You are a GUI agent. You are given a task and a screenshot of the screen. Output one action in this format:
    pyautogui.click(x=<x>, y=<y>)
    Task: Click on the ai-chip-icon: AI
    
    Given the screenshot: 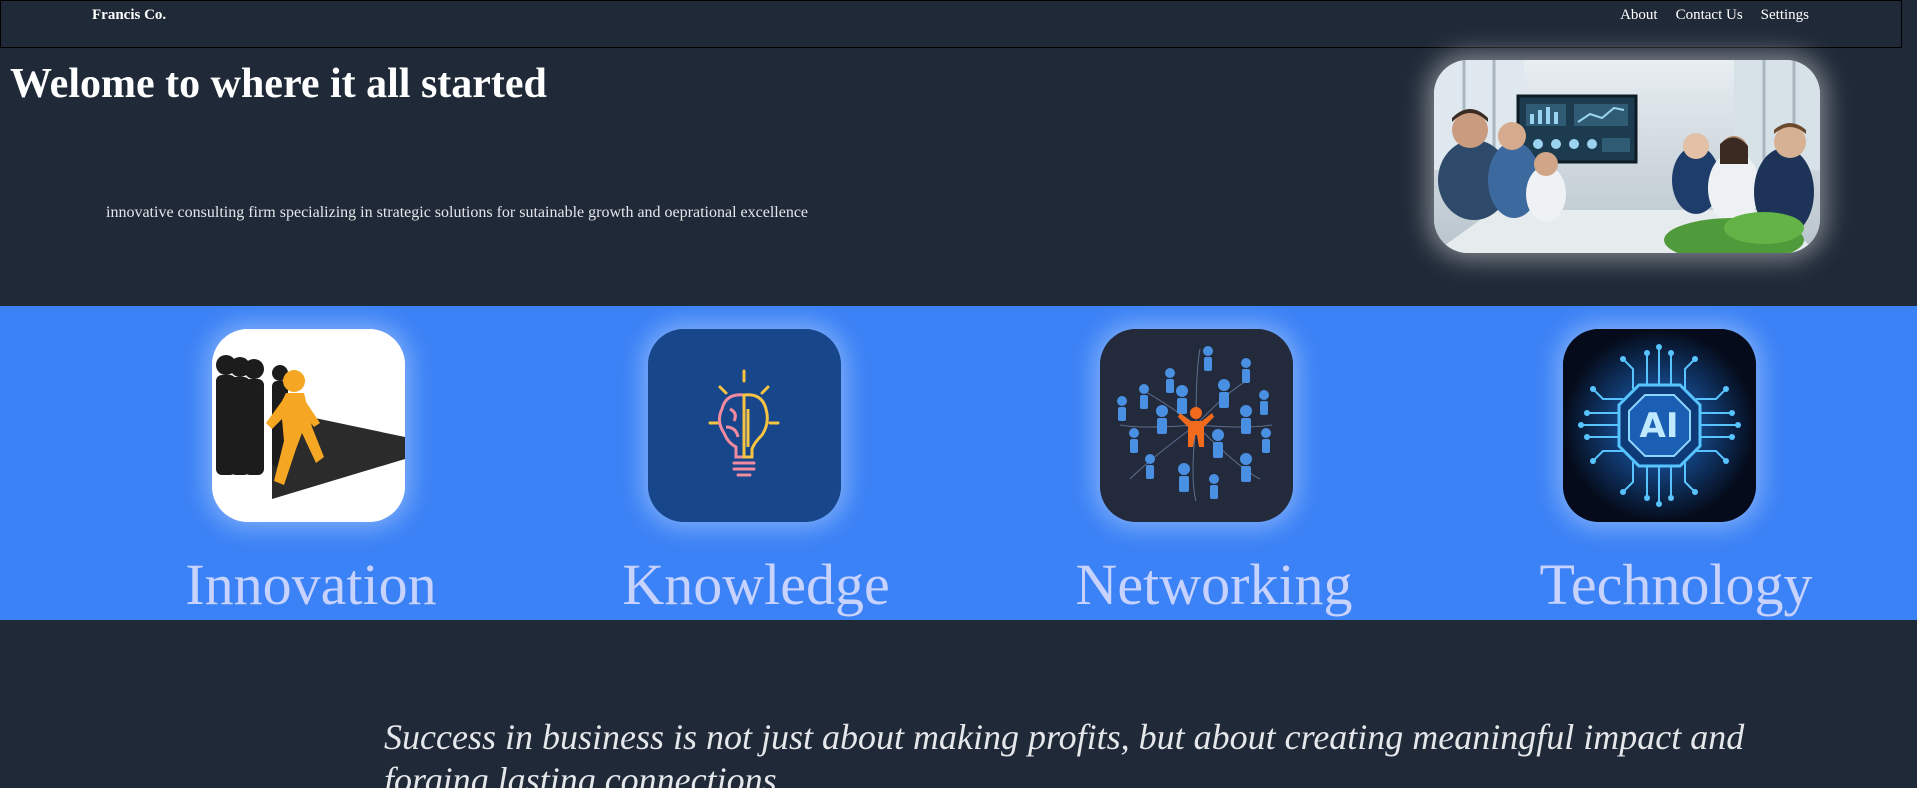 What is the action you would take?
    pyautogui.click(x=1659, y=425)
    